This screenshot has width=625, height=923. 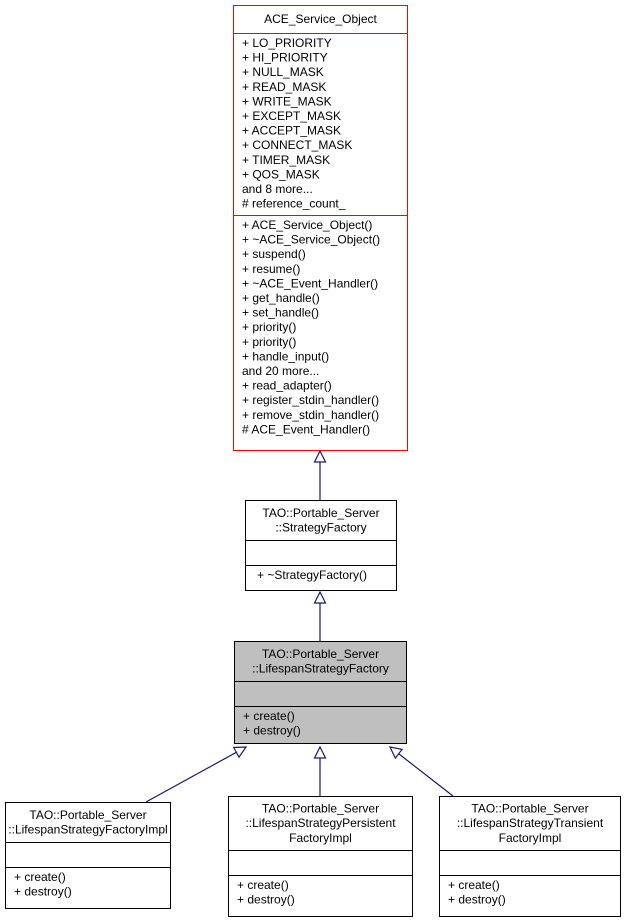 What do you see at coordinates (280, 313) in the screenshot?
I see `class-method: + set_handle()` at bounding box center [280, 313].